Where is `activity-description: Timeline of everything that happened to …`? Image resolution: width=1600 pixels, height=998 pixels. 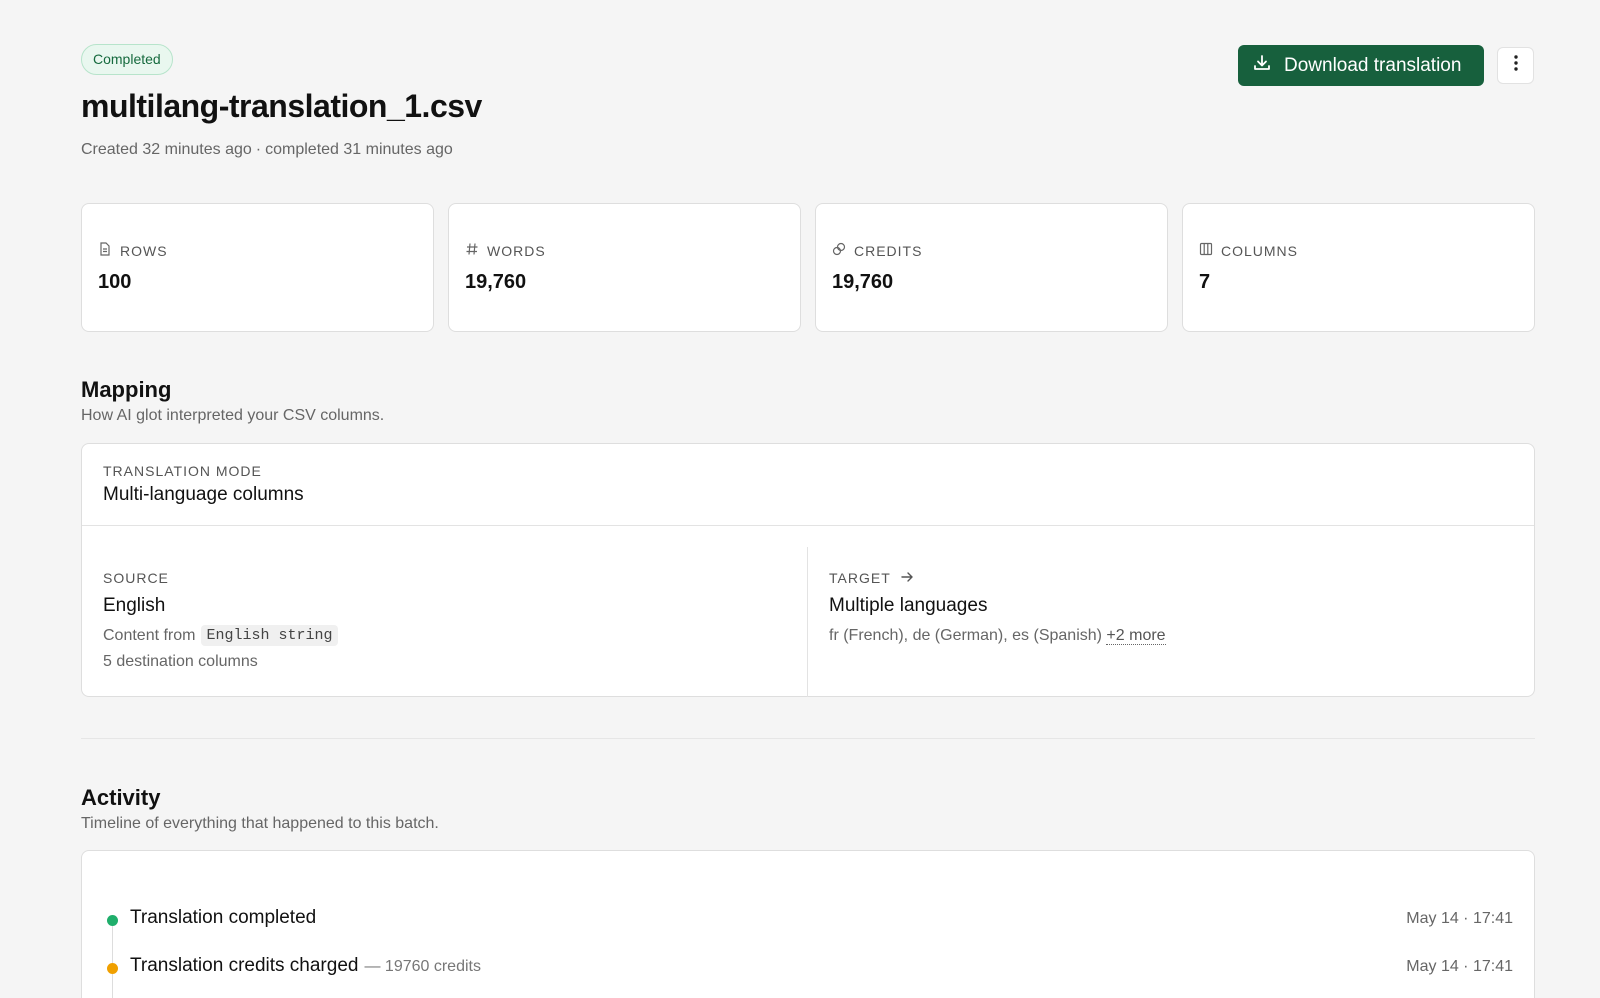
activity-description: Timeline of everything that happened to … is located at coordinates (260, 823).